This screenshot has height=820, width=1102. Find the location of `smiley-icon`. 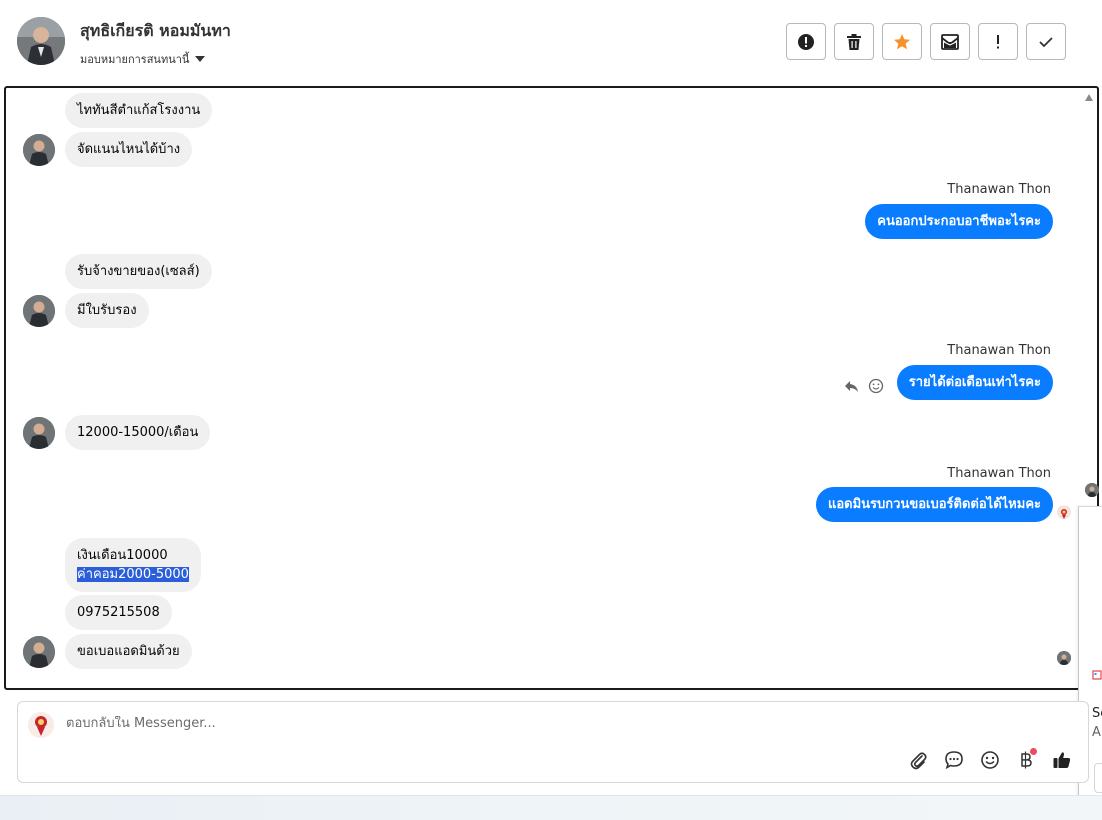

smiley-icon is located at coordinates (990, 760).